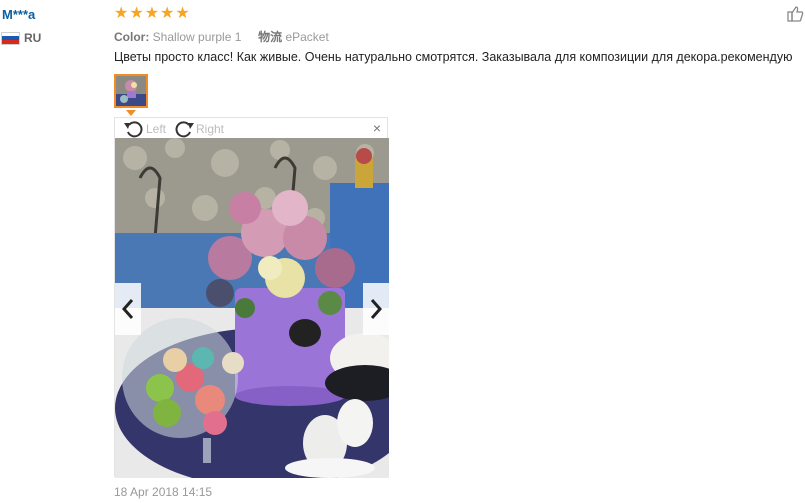 The height and width of the screenshot is (503, 805). I want to click on color-label: Color:, so click(132, 37).